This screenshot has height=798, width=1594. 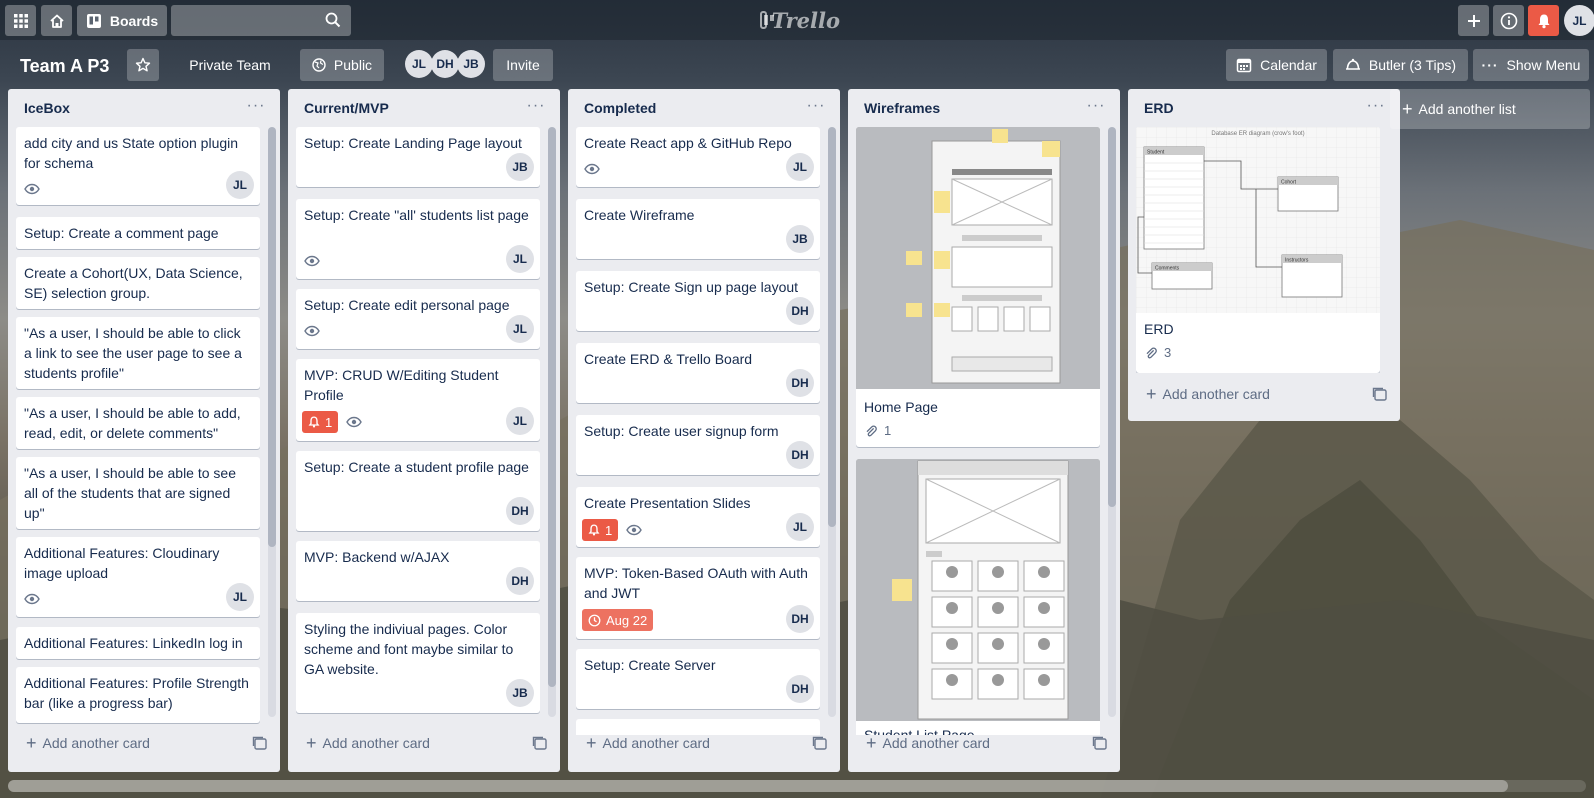 What do you see at coordinates (445, 64) in the screenshot?
I see `member-avatar-dh: DH` at bounding box center [445, 64].